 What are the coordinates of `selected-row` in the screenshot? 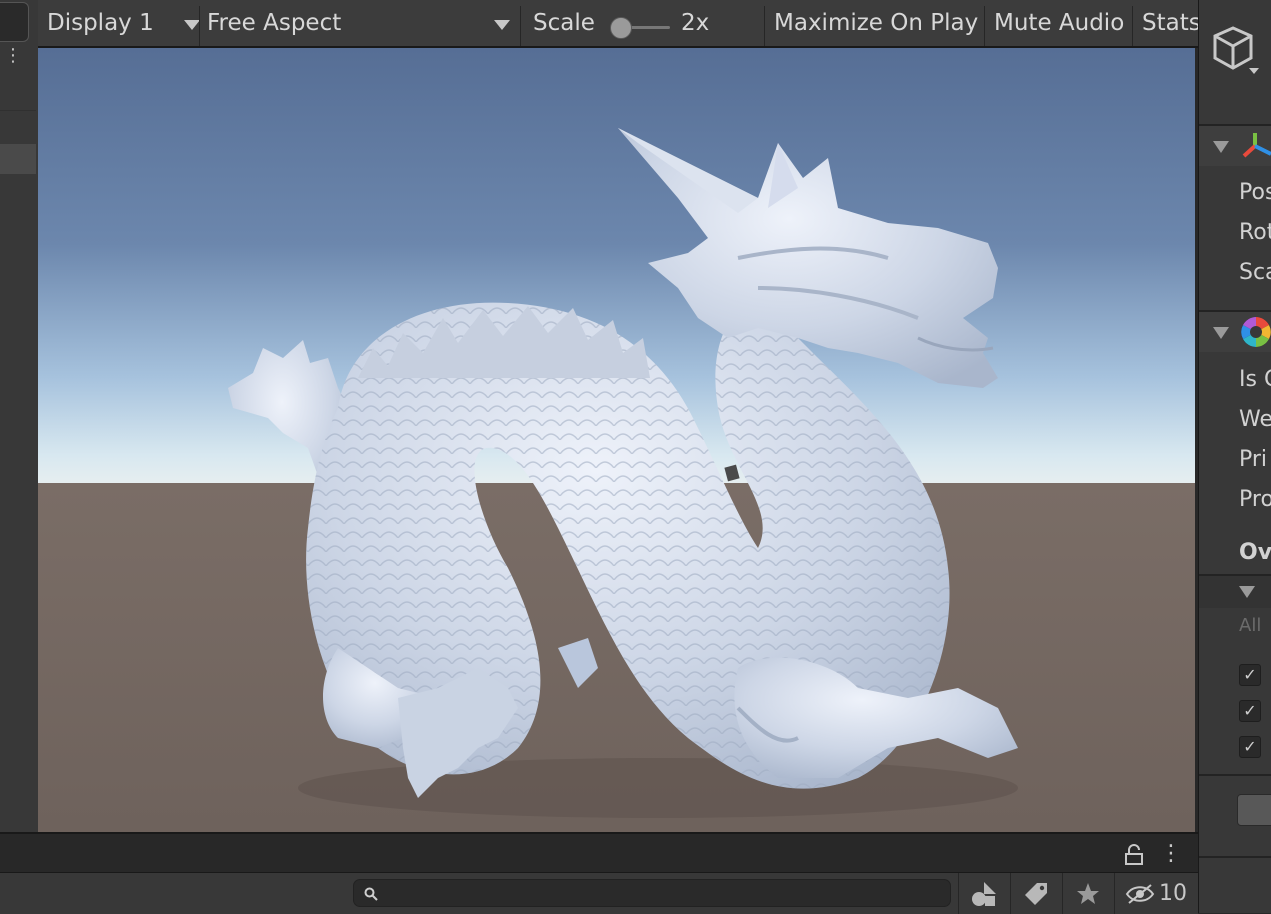 It's located at (18, 159).